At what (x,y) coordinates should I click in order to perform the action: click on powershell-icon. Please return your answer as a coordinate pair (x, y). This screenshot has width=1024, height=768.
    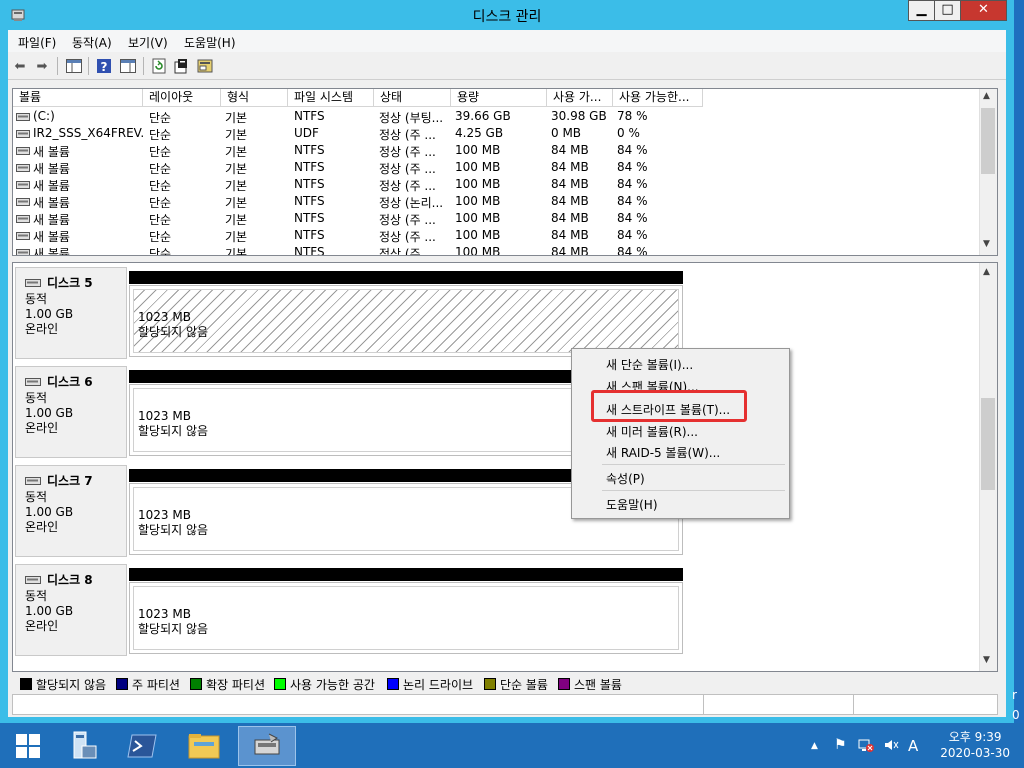
    Looking at the image, I should click on (142, 746).